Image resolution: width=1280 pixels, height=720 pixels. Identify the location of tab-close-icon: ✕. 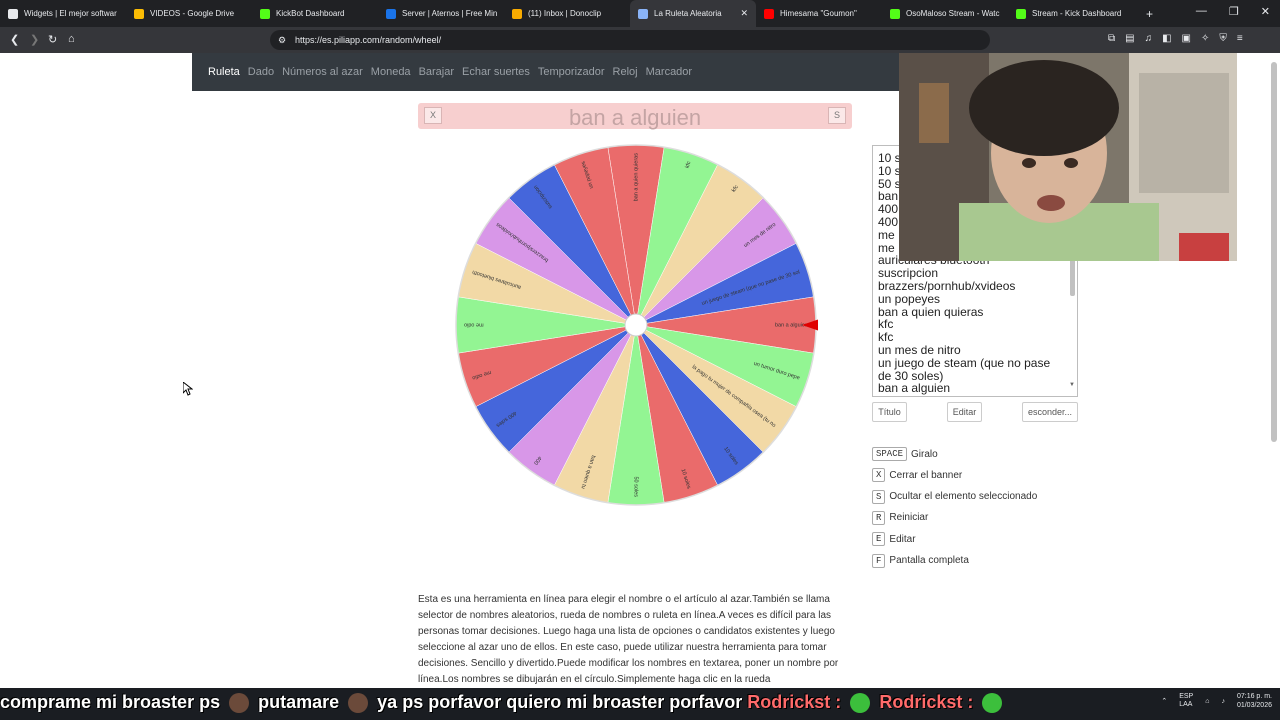
(744, 13).